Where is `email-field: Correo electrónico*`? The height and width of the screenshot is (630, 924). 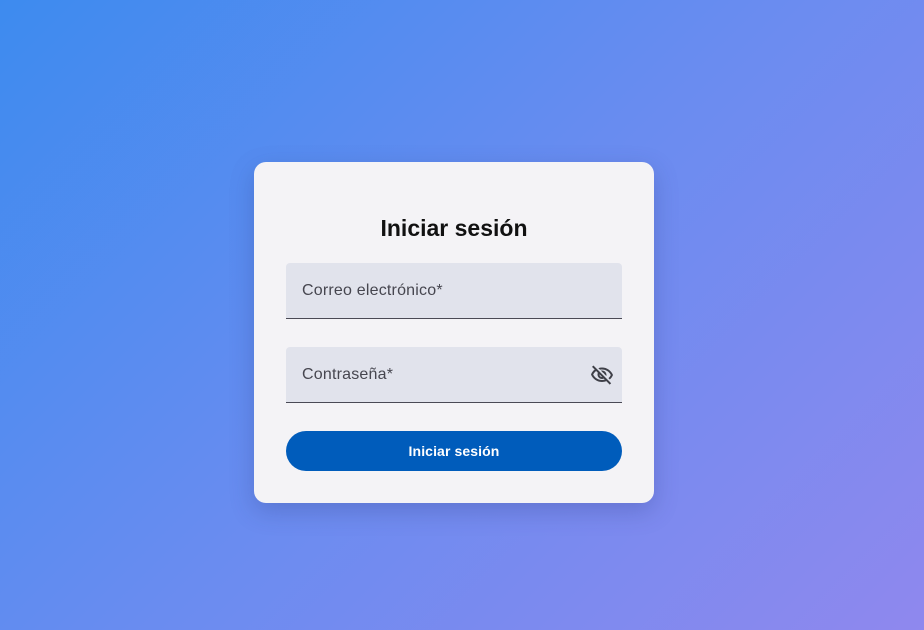
email-field: Correo electrónico* is located at coordinates (454, 291).